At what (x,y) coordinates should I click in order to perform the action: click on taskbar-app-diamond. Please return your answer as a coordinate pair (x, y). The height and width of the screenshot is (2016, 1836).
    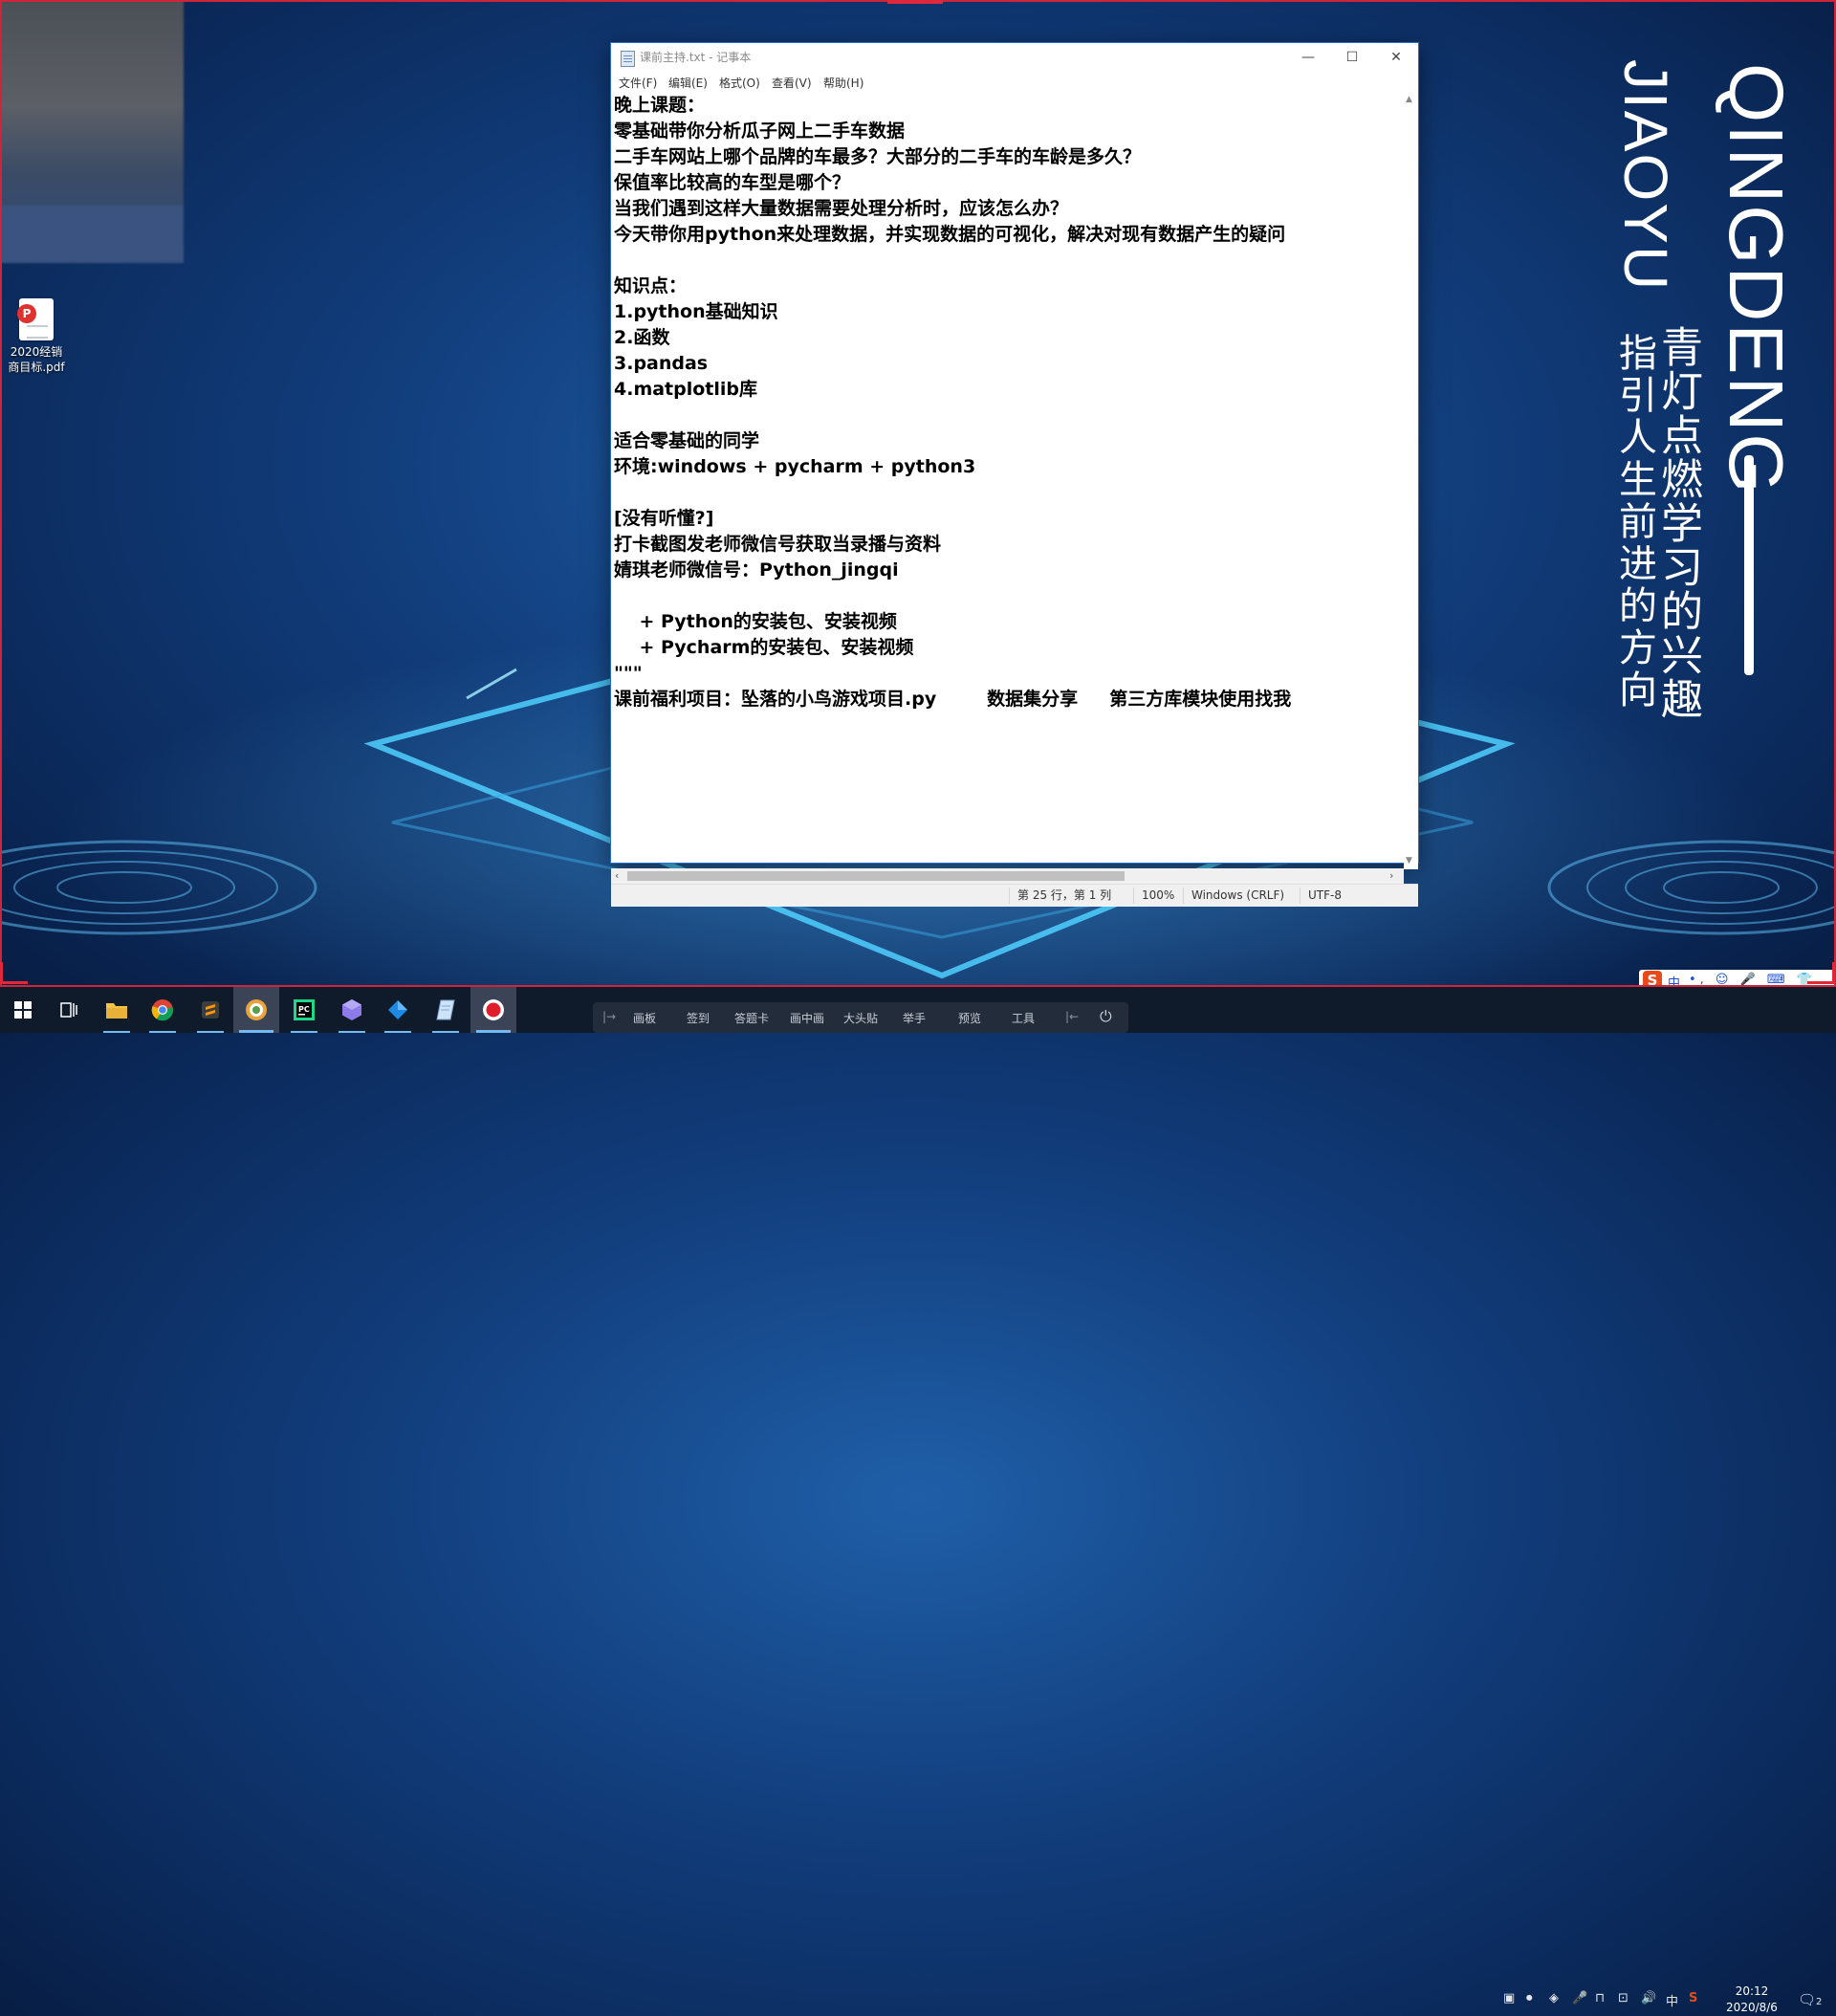
    Looking at the image, I should click on (398, 1010).